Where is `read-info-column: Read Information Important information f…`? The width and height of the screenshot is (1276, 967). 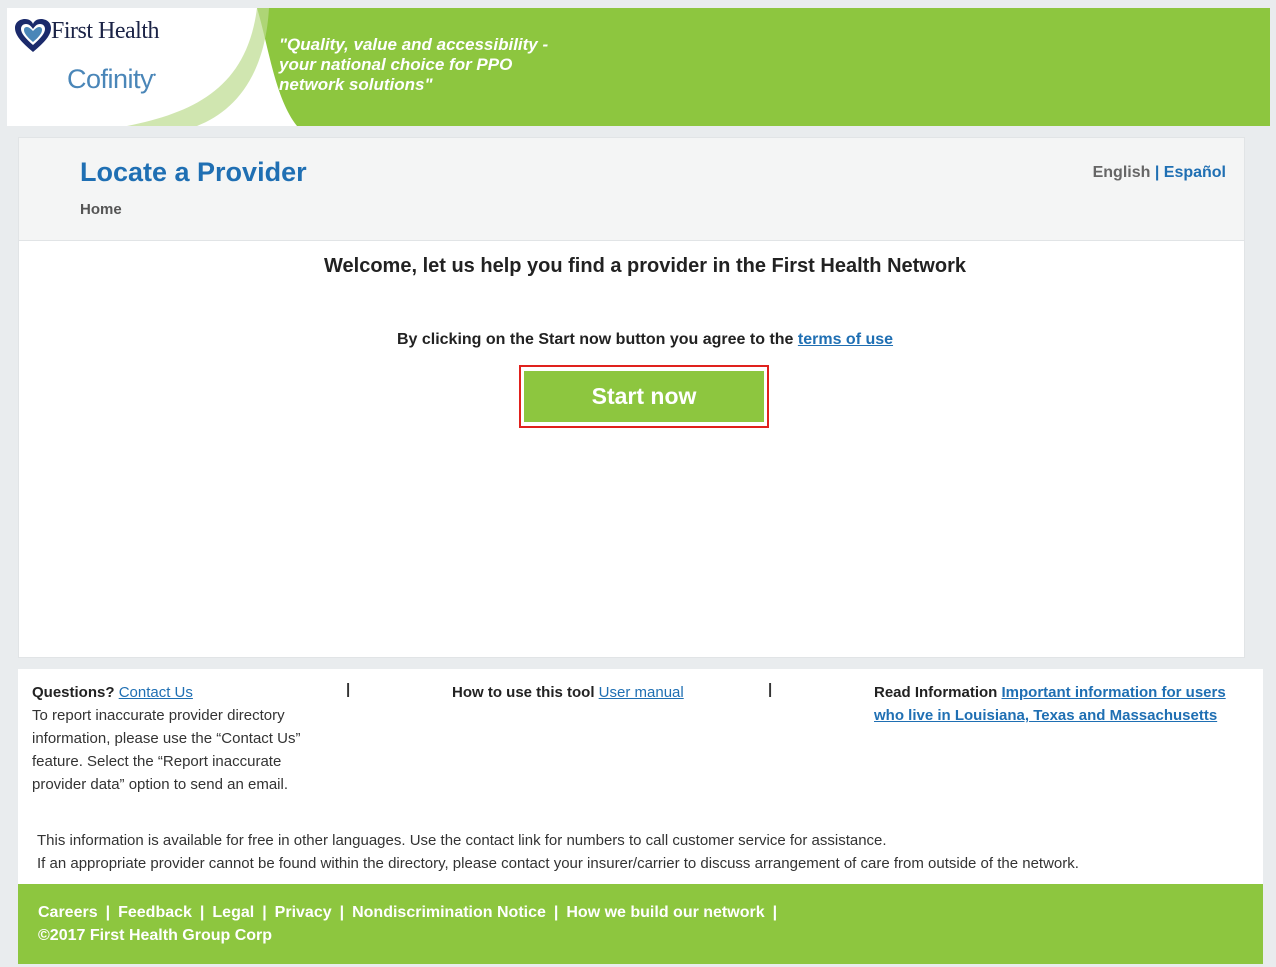
read-info-column: Read Information Important information f… is located at coordinates (1059, 704).